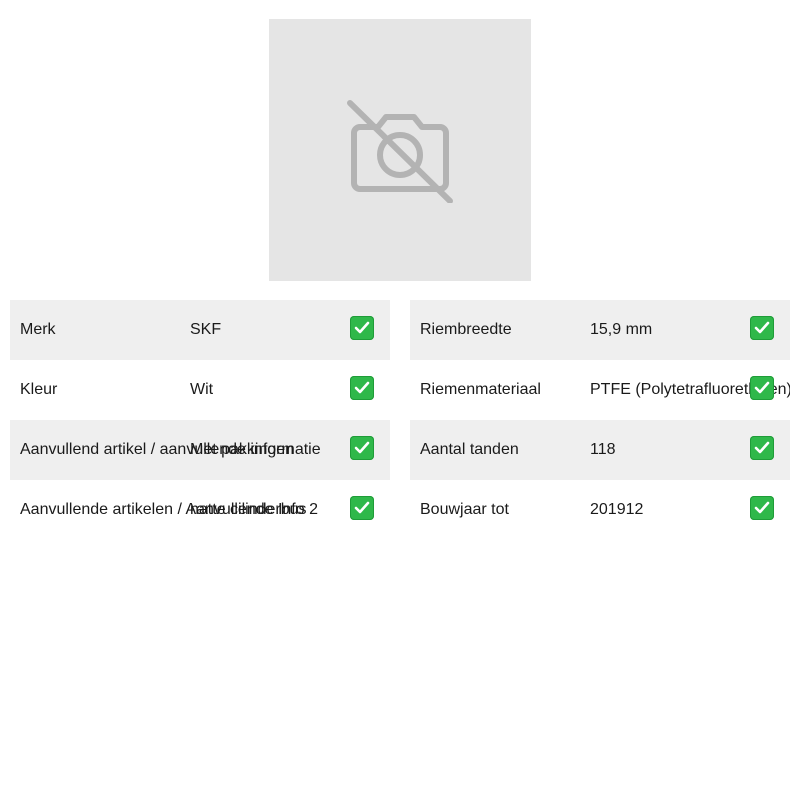  What do you see at coordinates (39, 389) in the screenshot?
I see `spec-label: Kleur` at bounding box center [39, 389].